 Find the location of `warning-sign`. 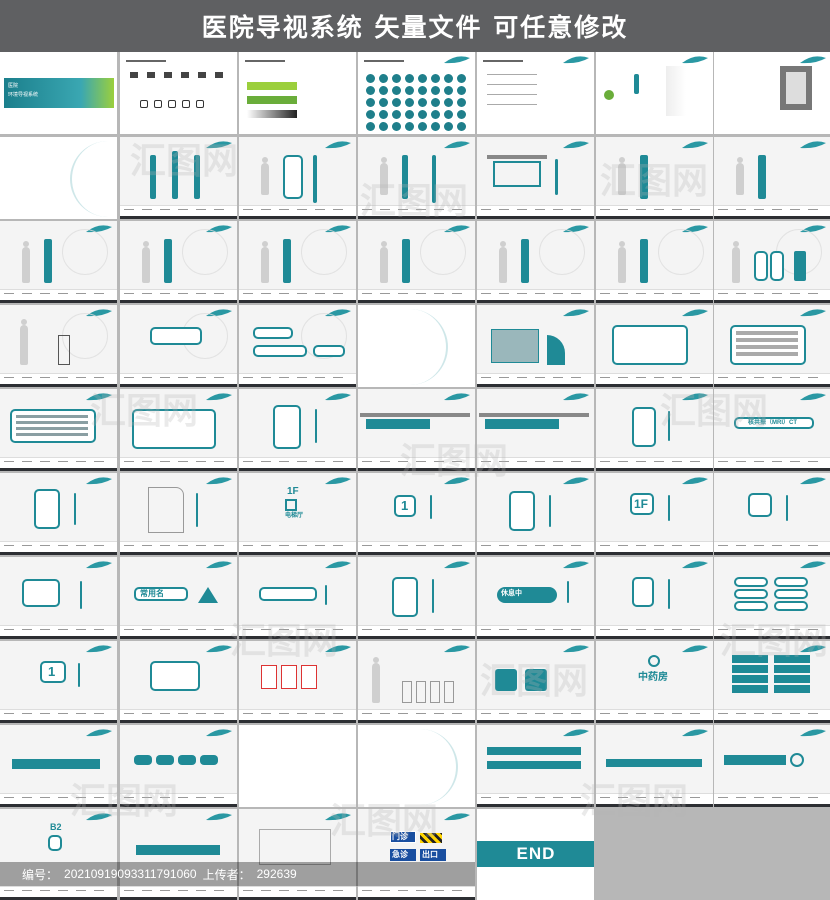

warning-sign is located at coordinates (269, 677).